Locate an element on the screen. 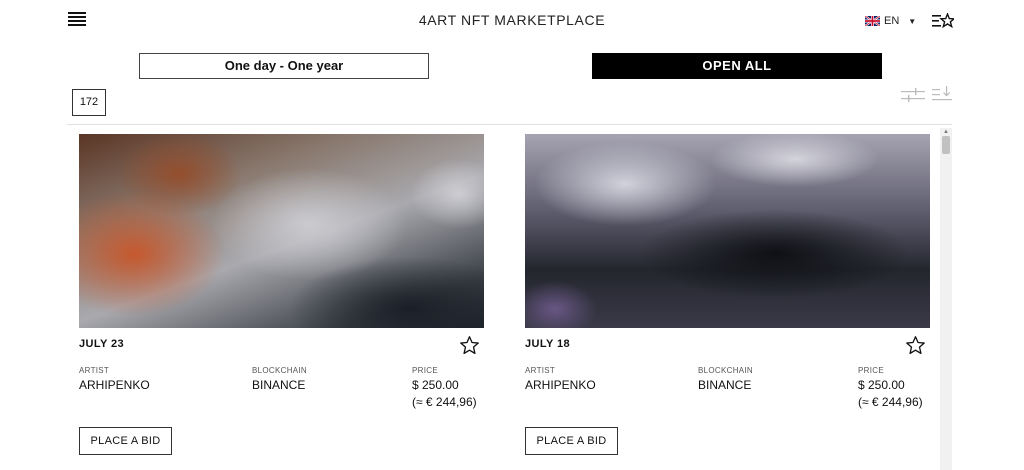 The image size is (1024, 470). card-date: JULY 18 is located at coordinates (548, 344).